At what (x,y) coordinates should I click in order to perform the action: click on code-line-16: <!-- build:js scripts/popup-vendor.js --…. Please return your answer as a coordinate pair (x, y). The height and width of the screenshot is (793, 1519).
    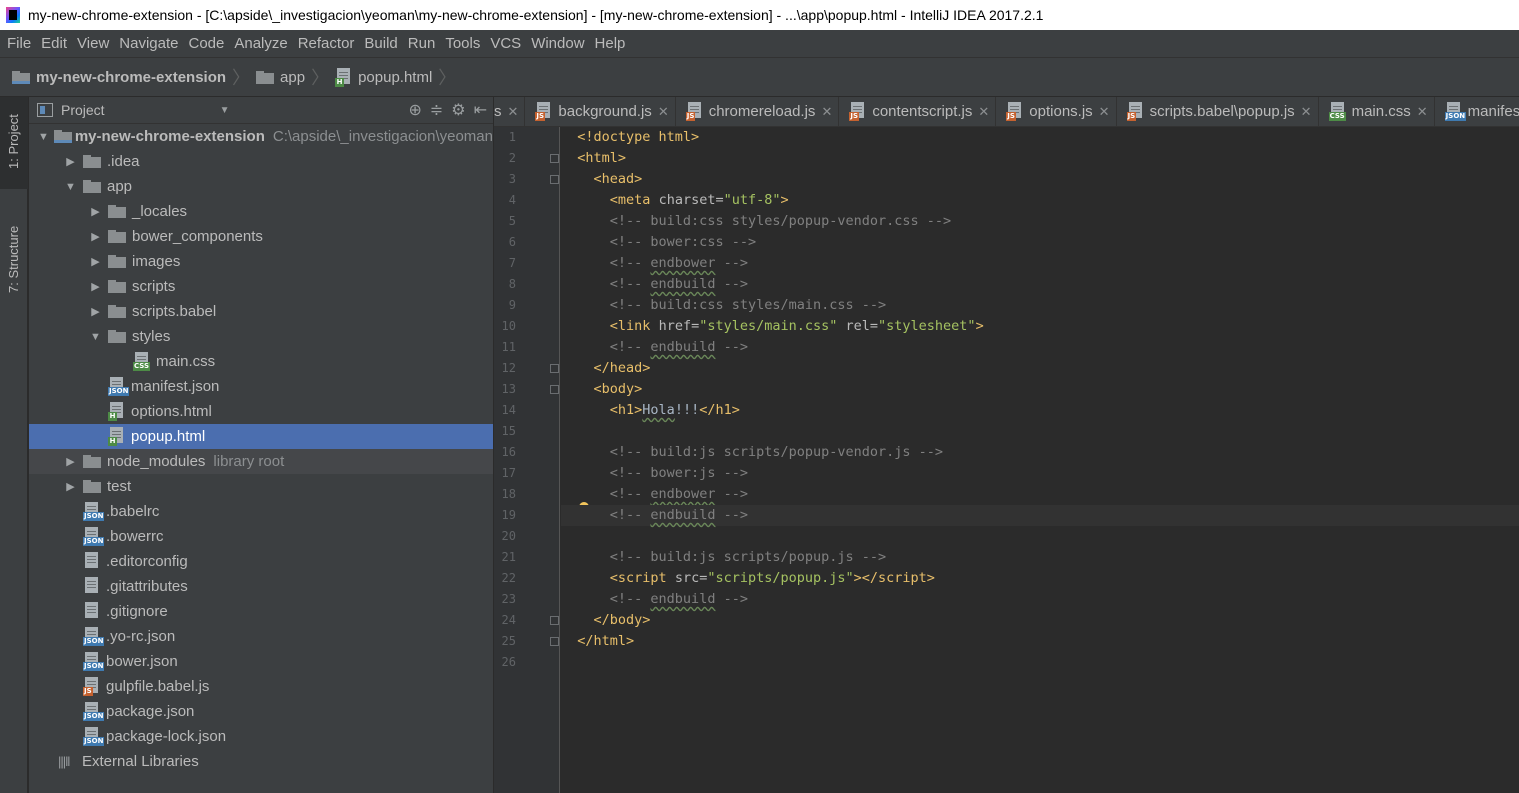
    Looking at the image, I should click on (776, 452).